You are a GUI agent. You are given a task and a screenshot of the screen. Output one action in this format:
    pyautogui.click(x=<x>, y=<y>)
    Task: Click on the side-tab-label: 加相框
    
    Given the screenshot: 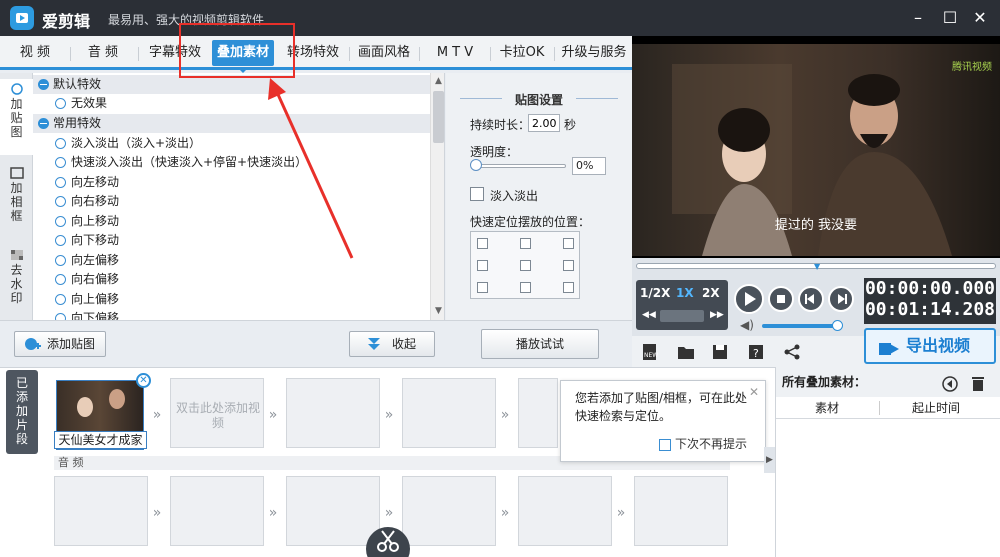 What is the action you would take?
    pyautogui.click(x=16, y=202)
    